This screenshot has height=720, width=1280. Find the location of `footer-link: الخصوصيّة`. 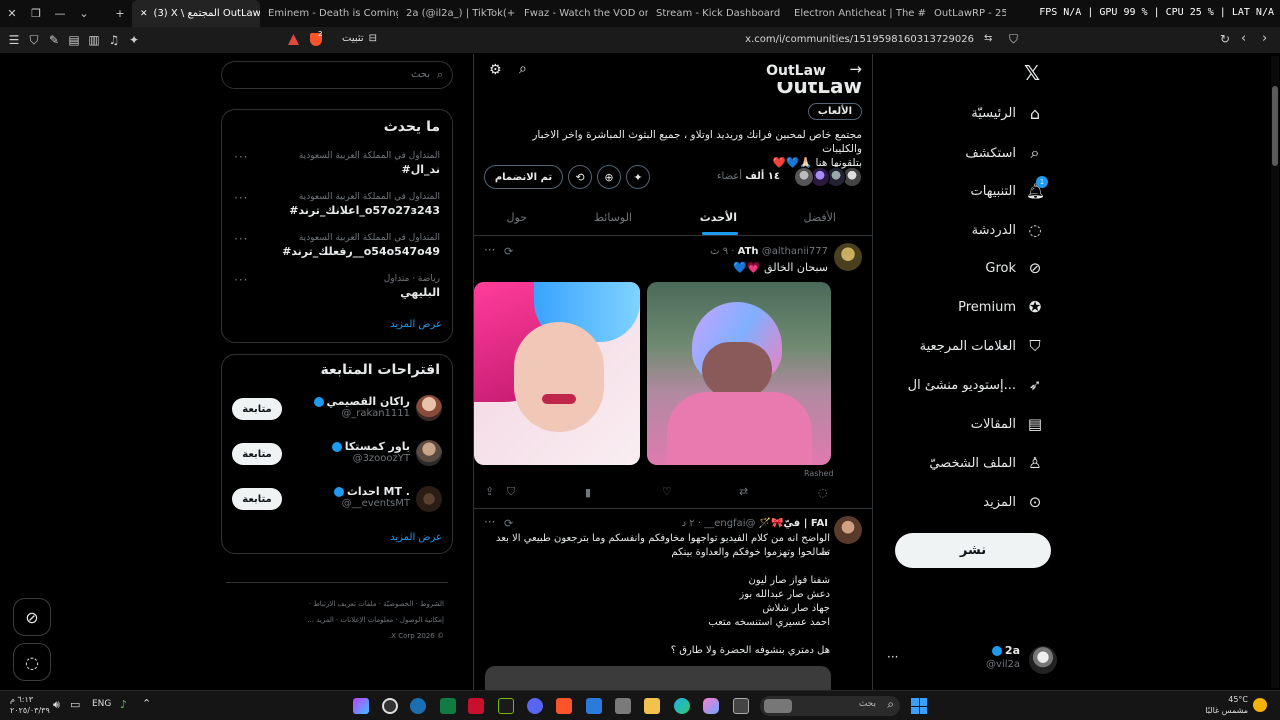

footer-link: الخصوصيّة is located at coordinates (398, 604).